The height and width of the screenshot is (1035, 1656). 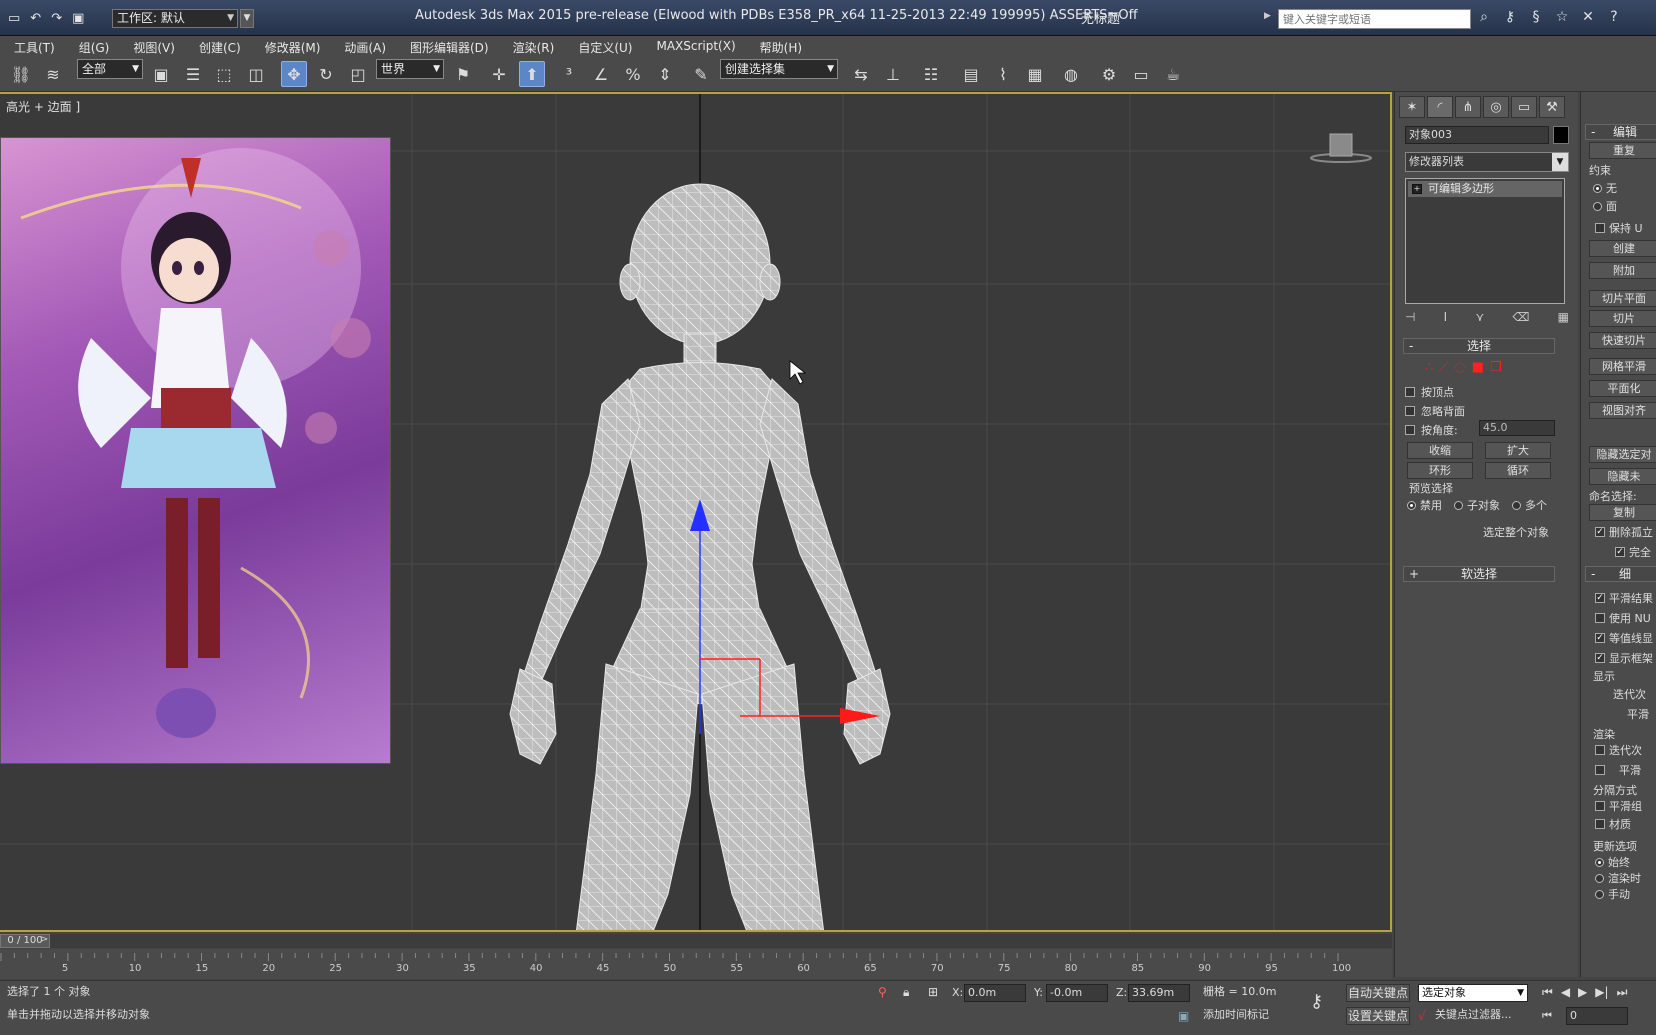 I want to click on edit-geometry-header: - 编辑, so click(x=1620, y=132).